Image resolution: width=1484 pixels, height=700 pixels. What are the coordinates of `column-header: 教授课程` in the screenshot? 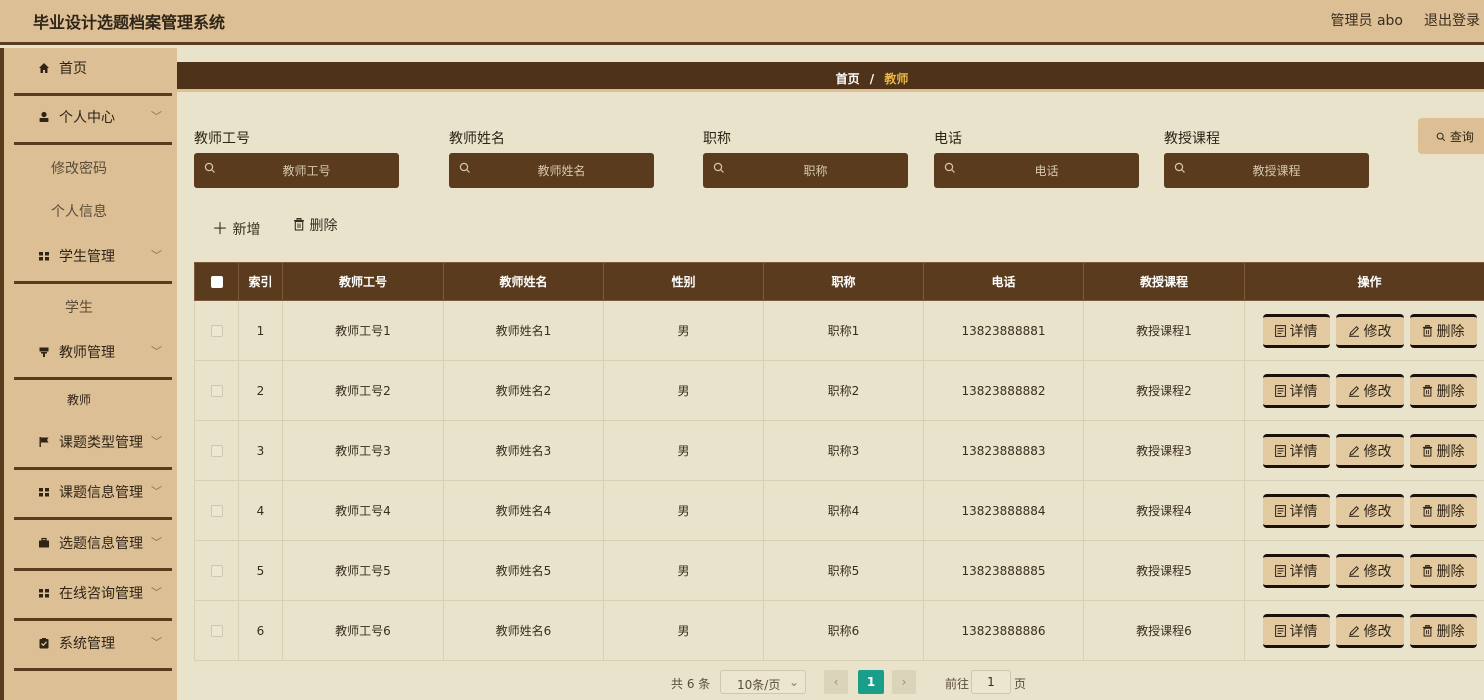 It's located at (1164, 281).